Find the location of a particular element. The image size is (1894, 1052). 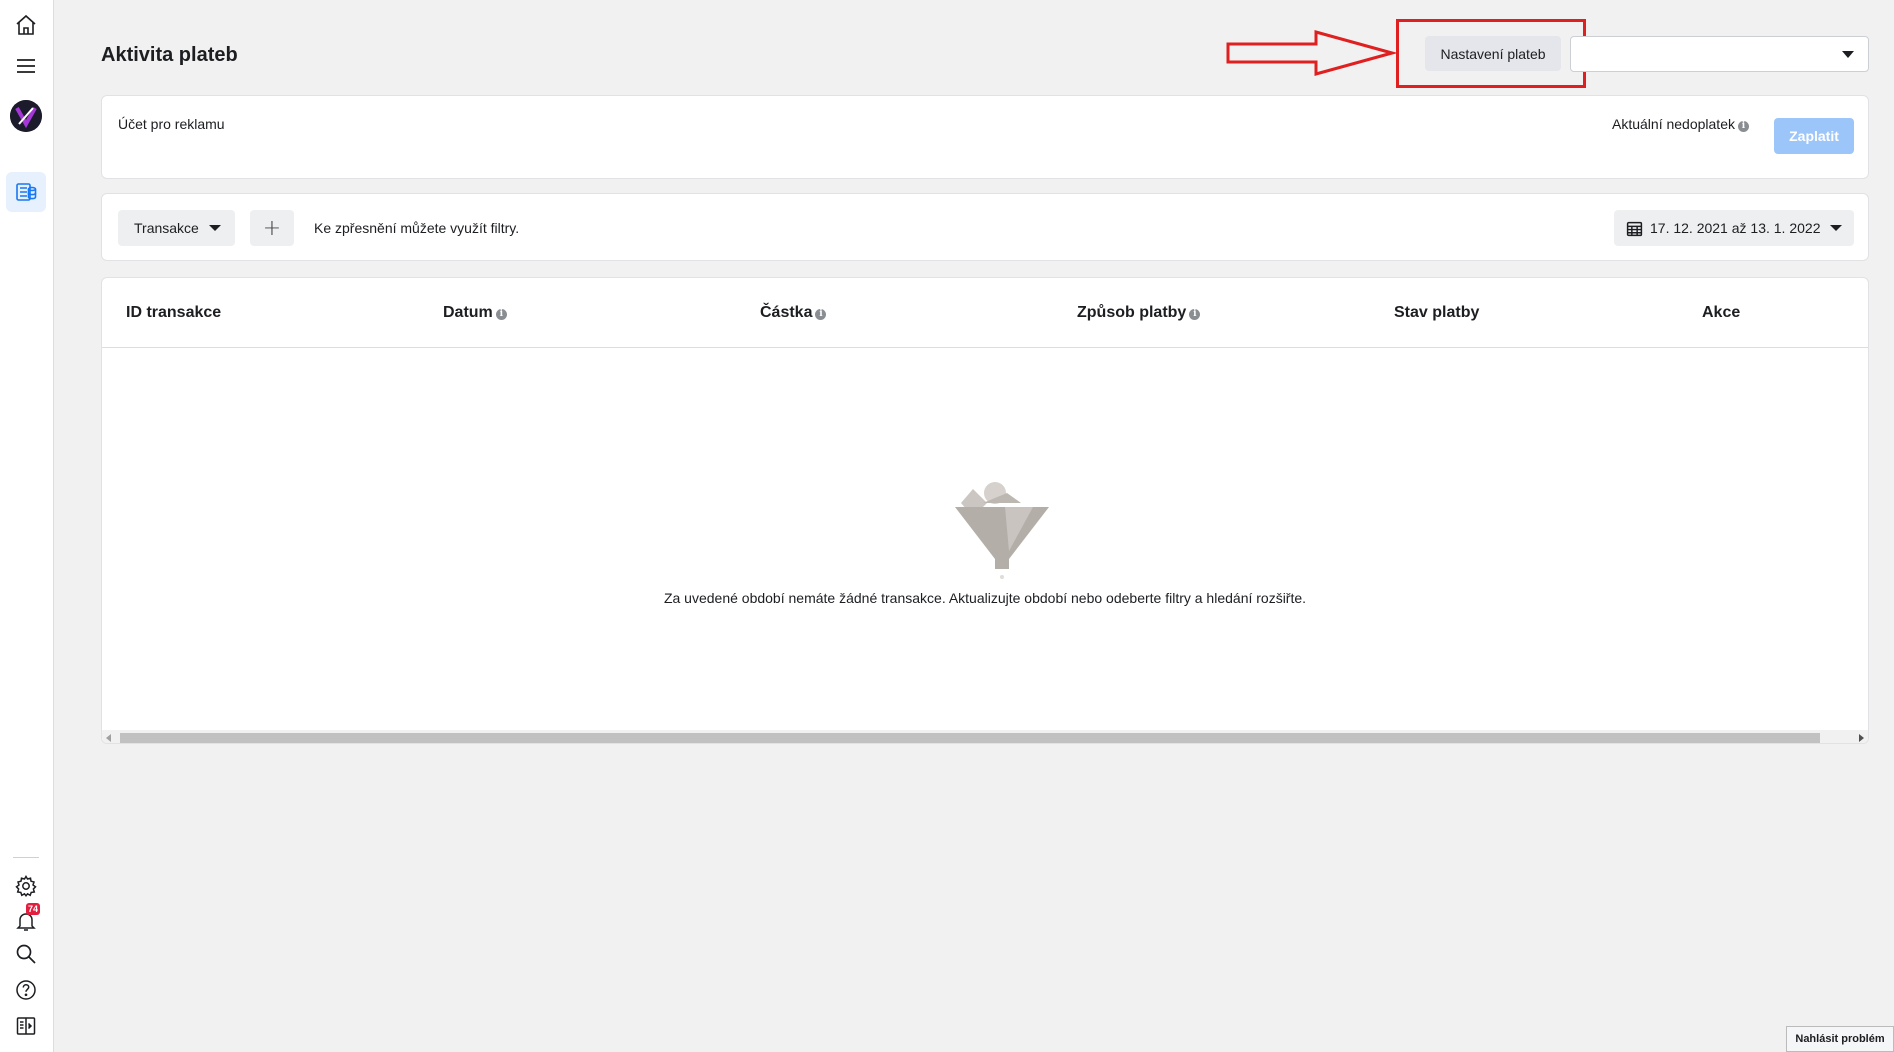

payment-settings-button: Nastavení plateb is located at coordinates (1493, 53).